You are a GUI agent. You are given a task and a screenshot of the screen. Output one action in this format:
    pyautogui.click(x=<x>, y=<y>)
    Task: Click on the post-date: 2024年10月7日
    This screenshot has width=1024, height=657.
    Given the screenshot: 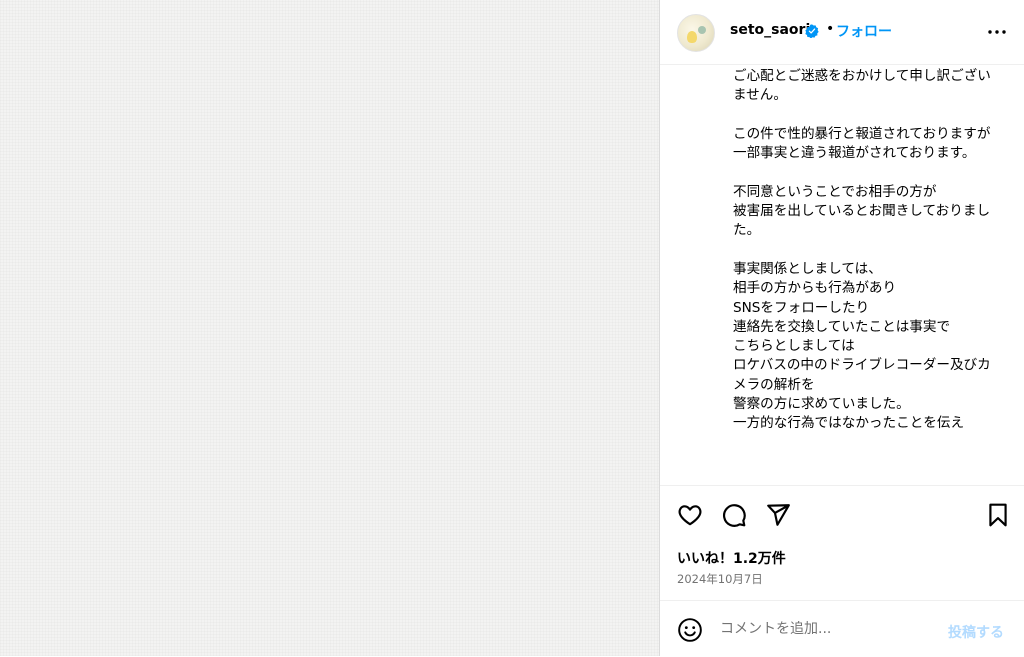 What is the action you would take?
    pyautogui.click(x=720, y=579)
    